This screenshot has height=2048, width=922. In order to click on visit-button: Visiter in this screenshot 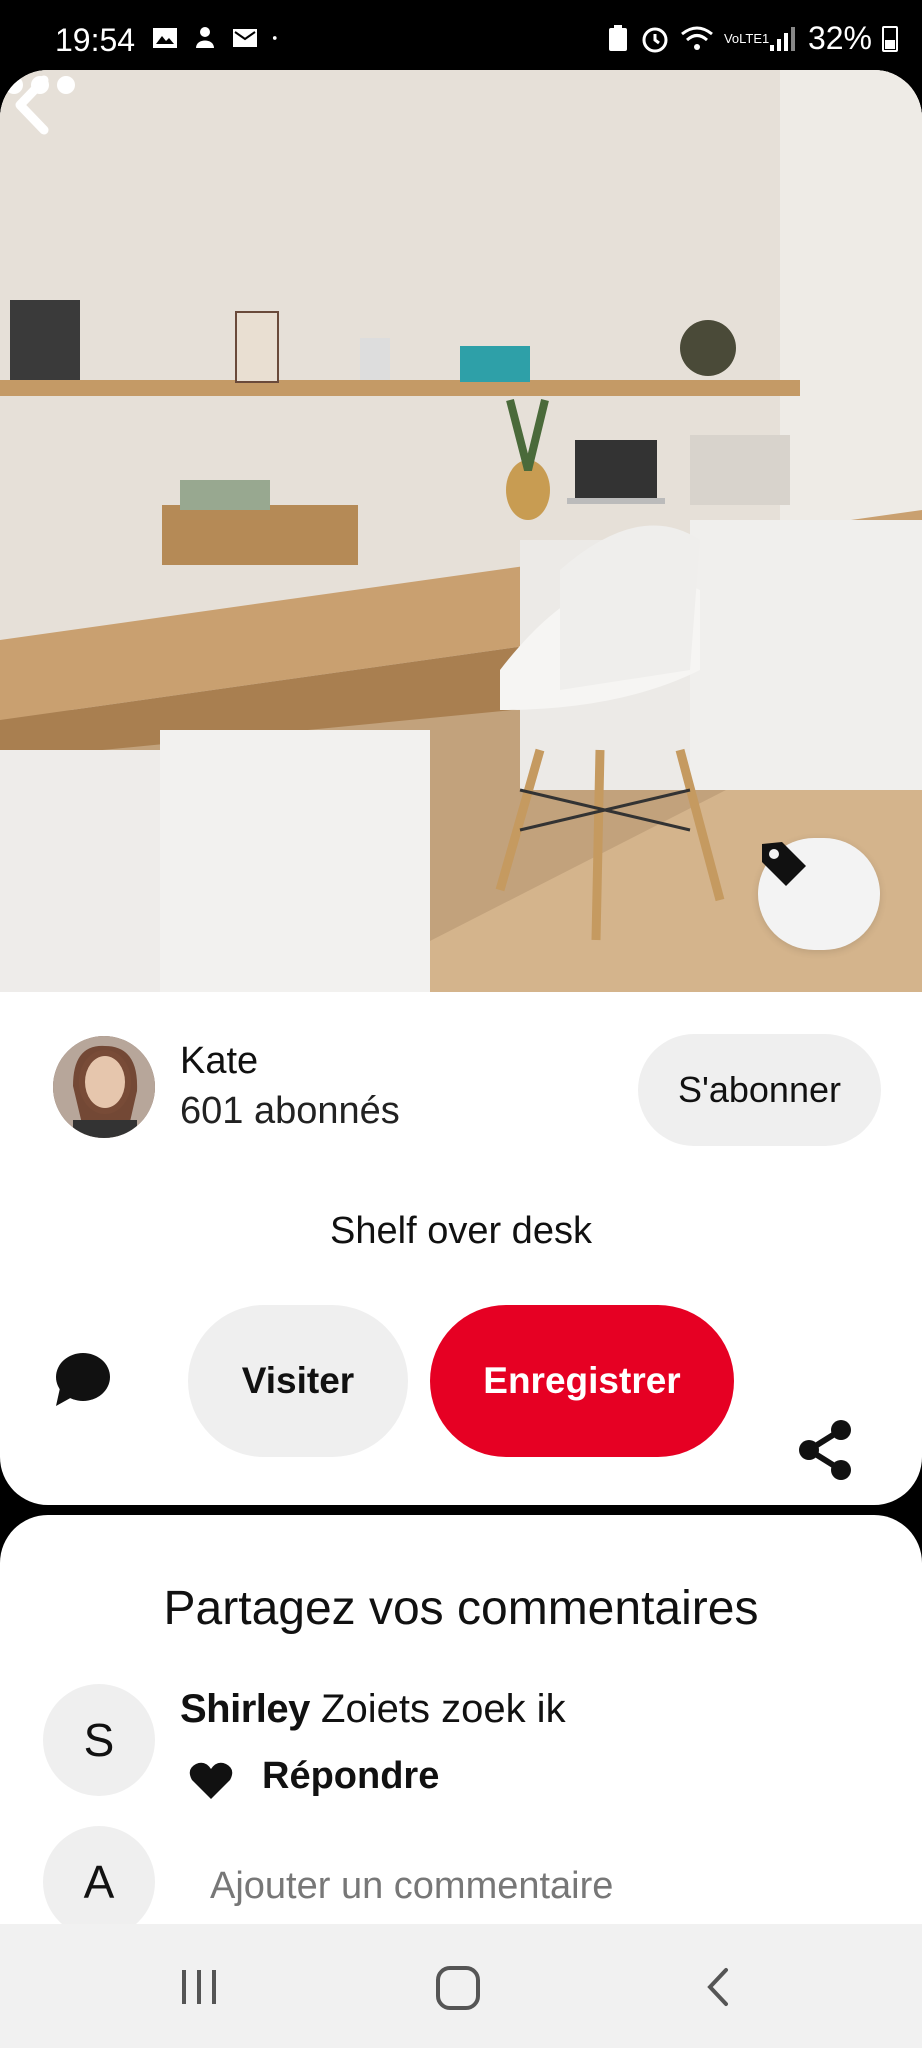, I will do `click(298, 1381)`.